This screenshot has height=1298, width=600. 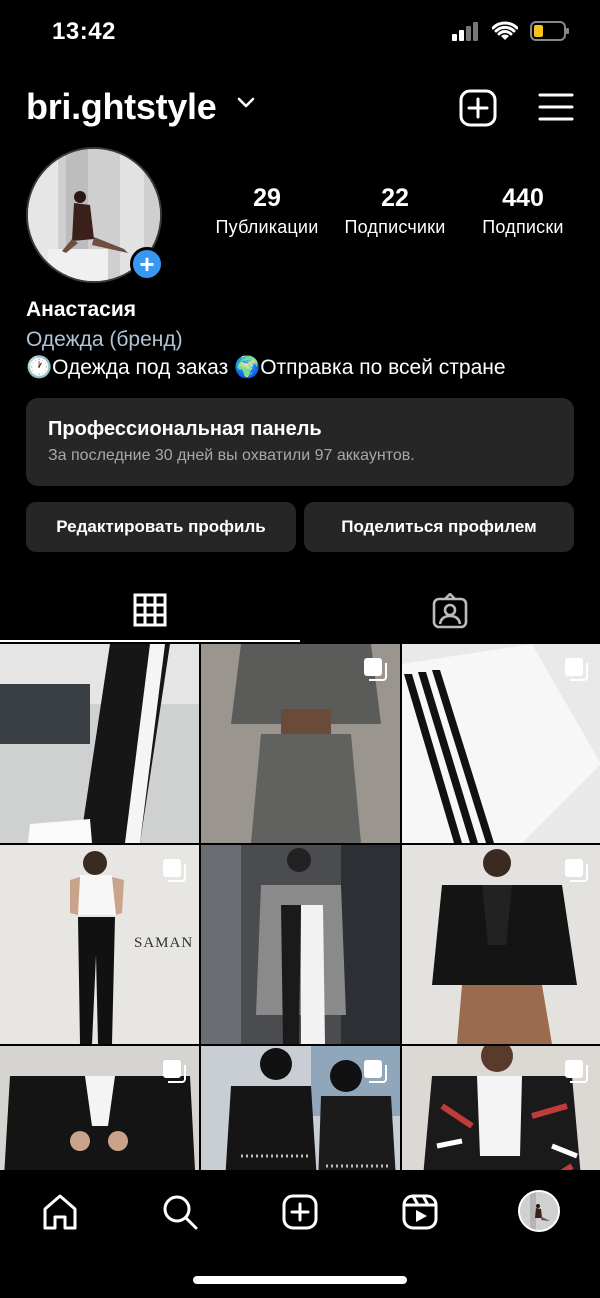 I want to click on stat-posts: 29 Публикации, so click(x=267, y=211).